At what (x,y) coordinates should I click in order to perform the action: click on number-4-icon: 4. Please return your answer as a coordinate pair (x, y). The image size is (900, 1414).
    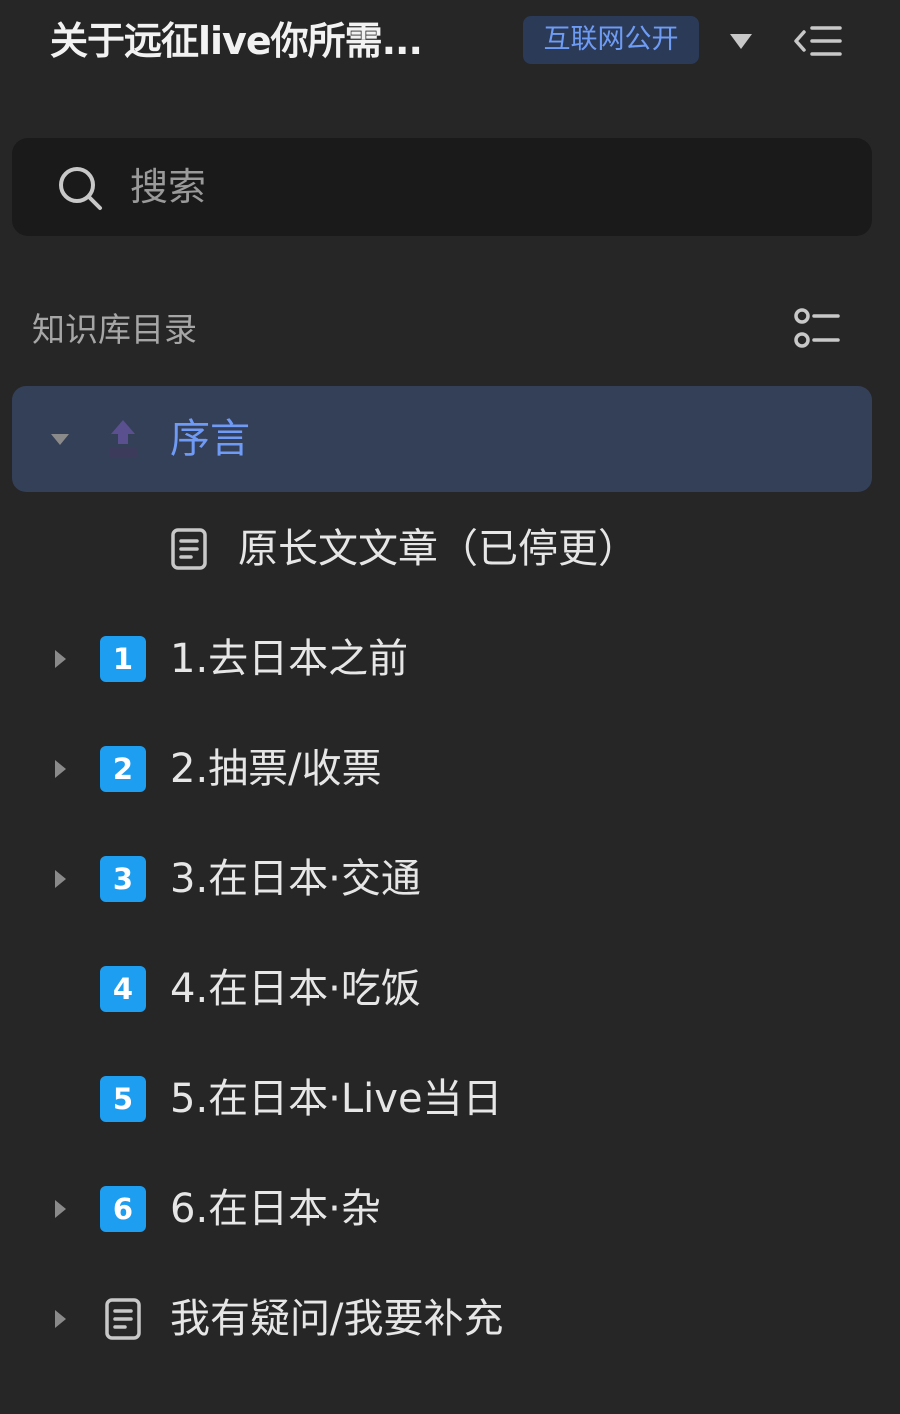
    Looking at the image, I should click on (123, 989).